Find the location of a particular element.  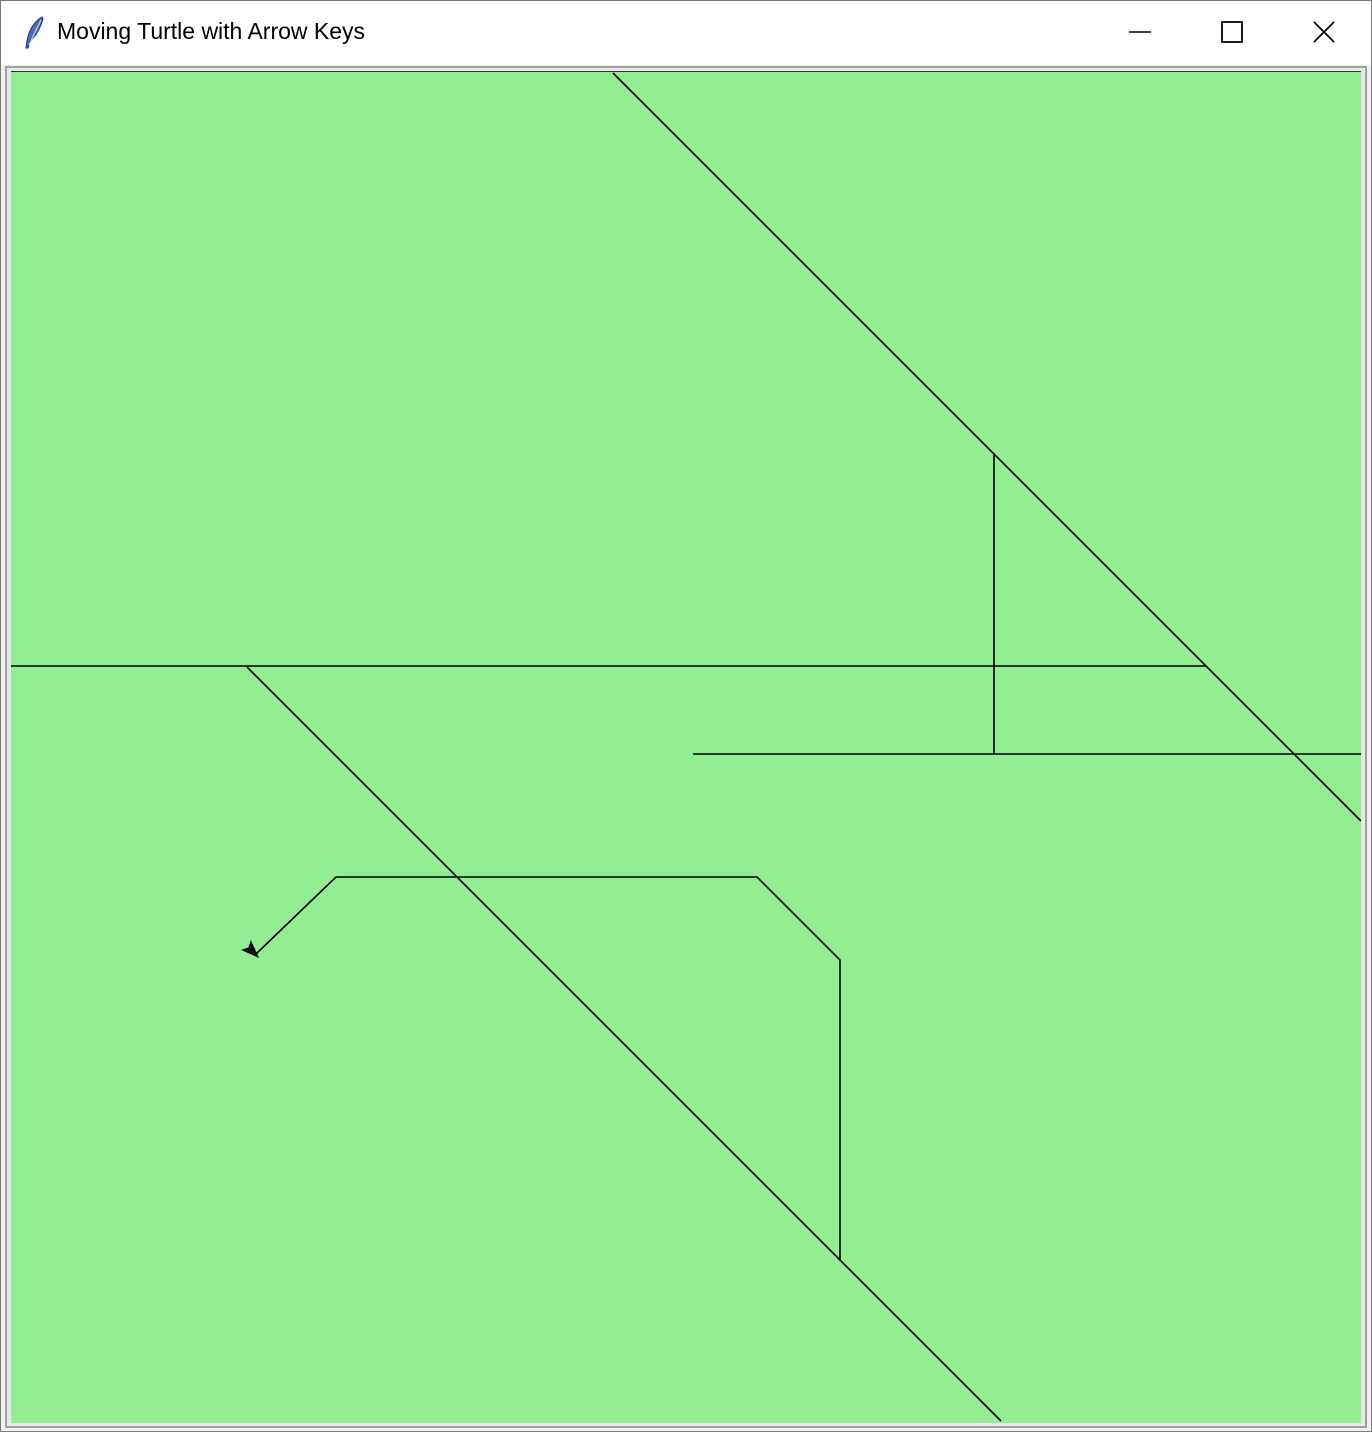

close-icon is located at coordinates (1324, 32).